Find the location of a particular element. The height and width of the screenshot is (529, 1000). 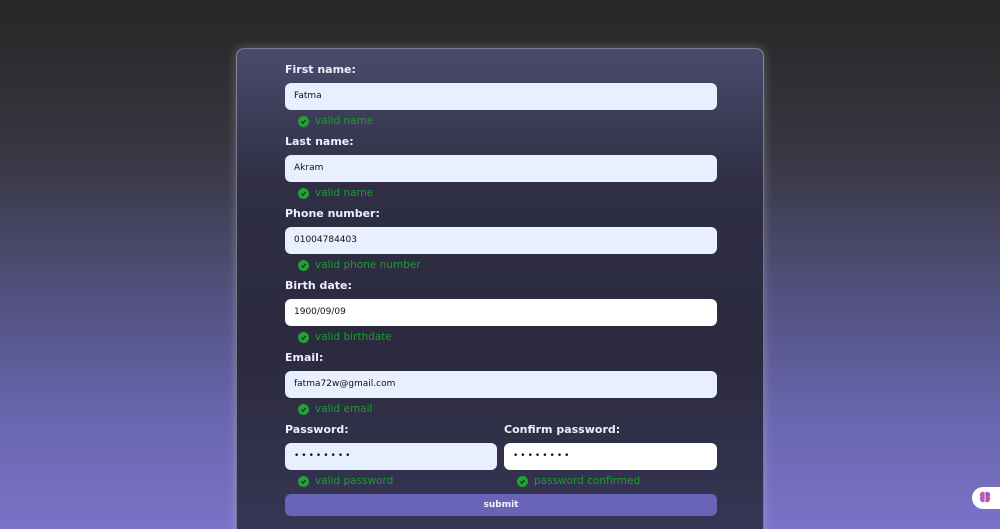

email-status: valid email is located at coordinates (335, 409).